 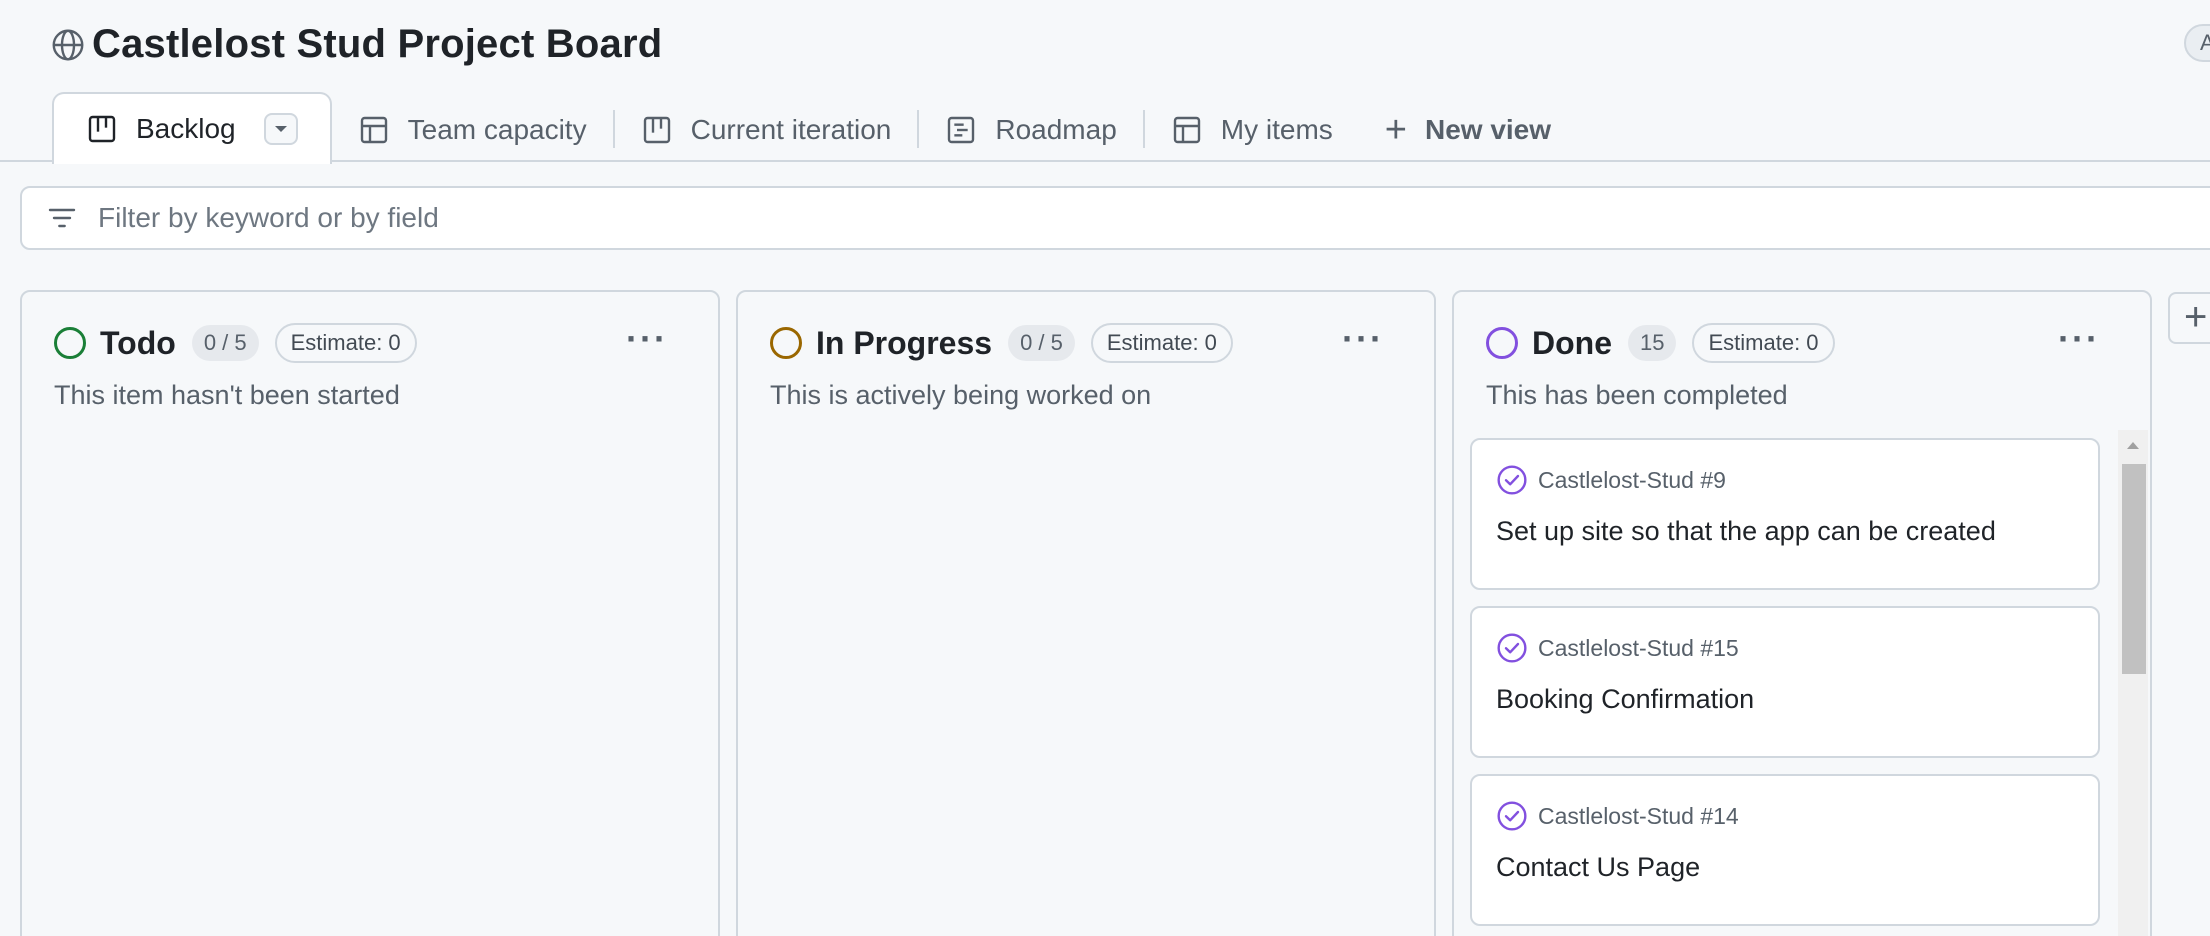 I want to click on column-title: Todo, so click(x=138, y=342).